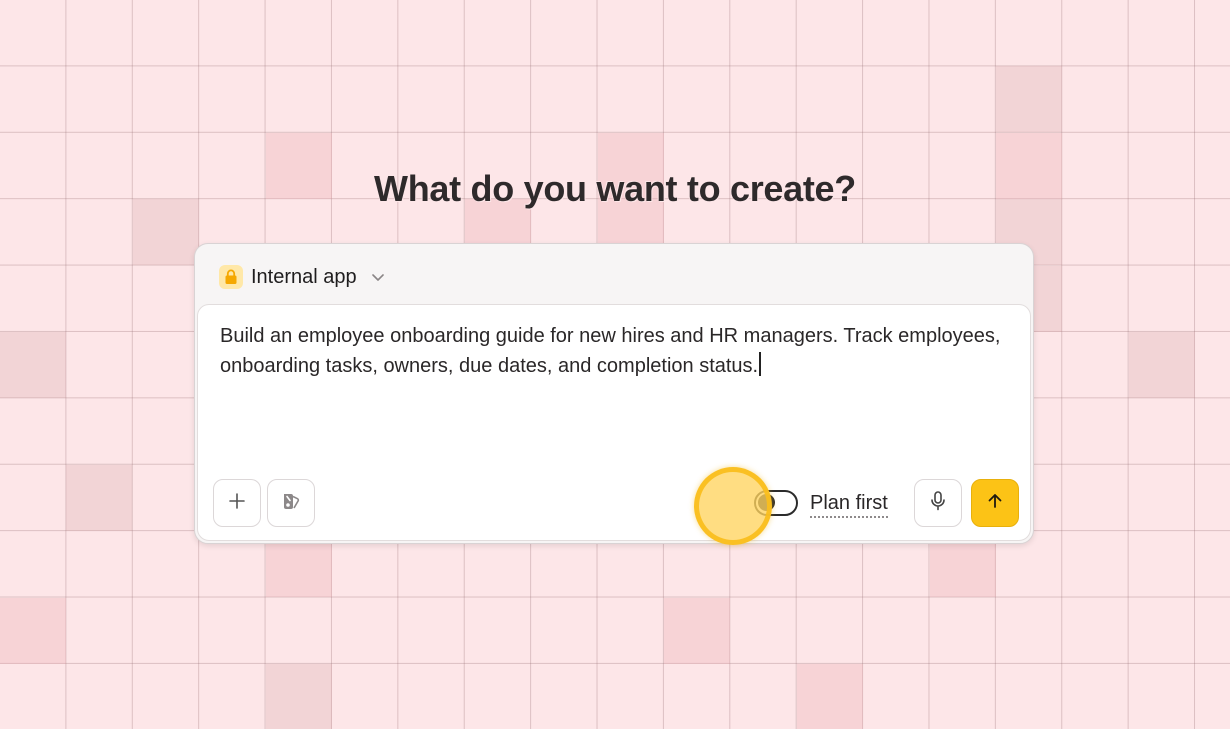 The width and height of the screenshot is (1230, 729). I want to click on page-title: What do you want to create?, so click(615, 188).